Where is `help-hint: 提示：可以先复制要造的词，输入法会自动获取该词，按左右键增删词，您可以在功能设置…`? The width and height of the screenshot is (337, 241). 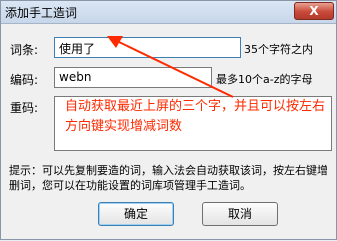
help-hint: 提示：可以先复制要造的词，输入法会自动获取该词，按左右键增删词，您可以在功能设置… is located at coordinates (168, 178).